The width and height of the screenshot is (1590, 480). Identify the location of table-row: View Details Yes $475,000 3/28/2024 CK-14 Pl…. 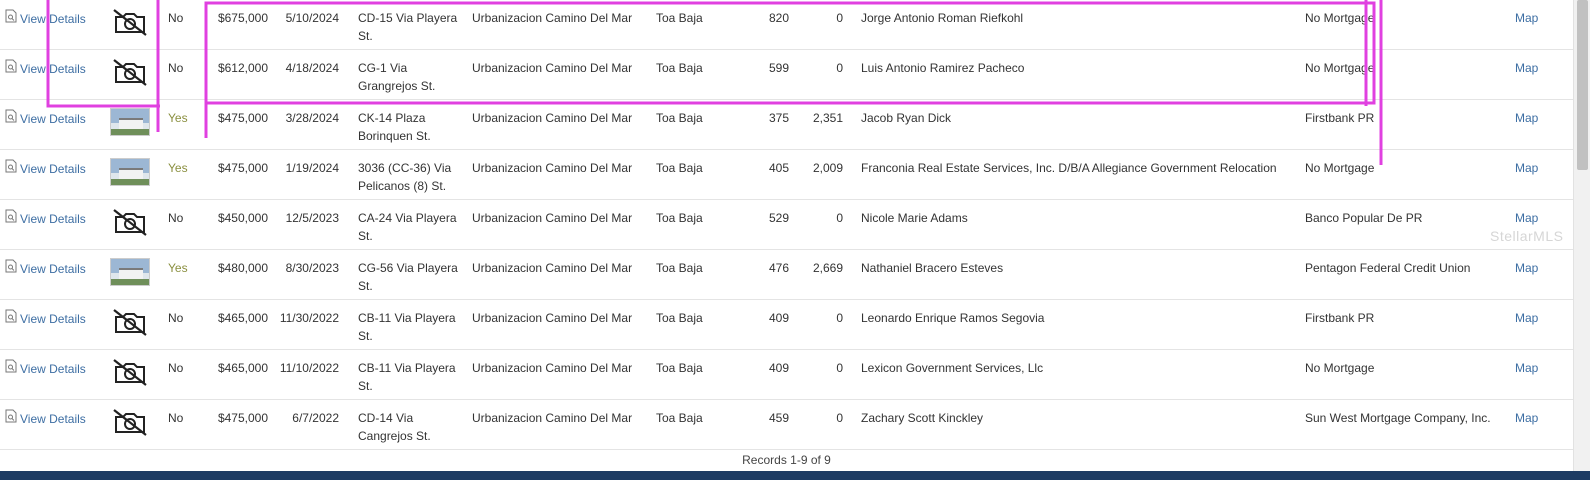
(786, 125).